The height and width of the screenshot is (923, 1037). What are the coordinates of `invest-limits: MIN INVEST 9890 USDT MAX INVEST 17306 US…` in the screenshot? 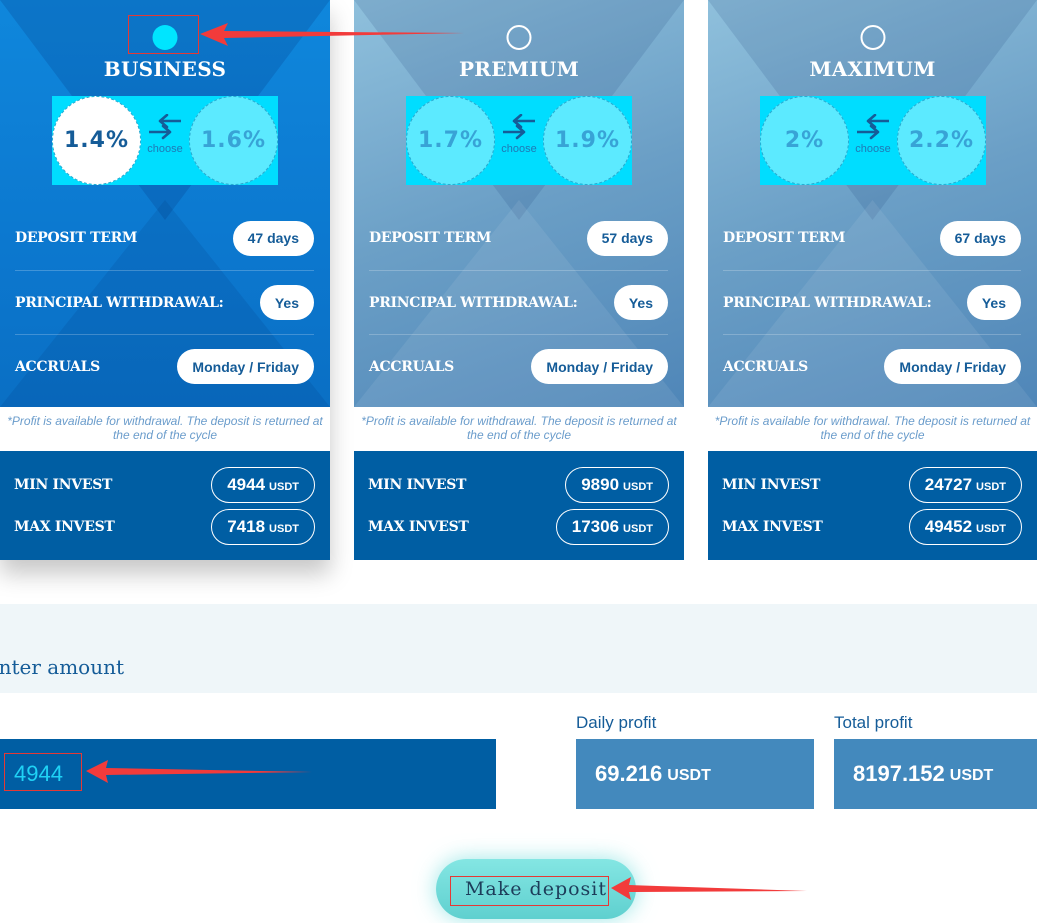 It's located at (519, 505).